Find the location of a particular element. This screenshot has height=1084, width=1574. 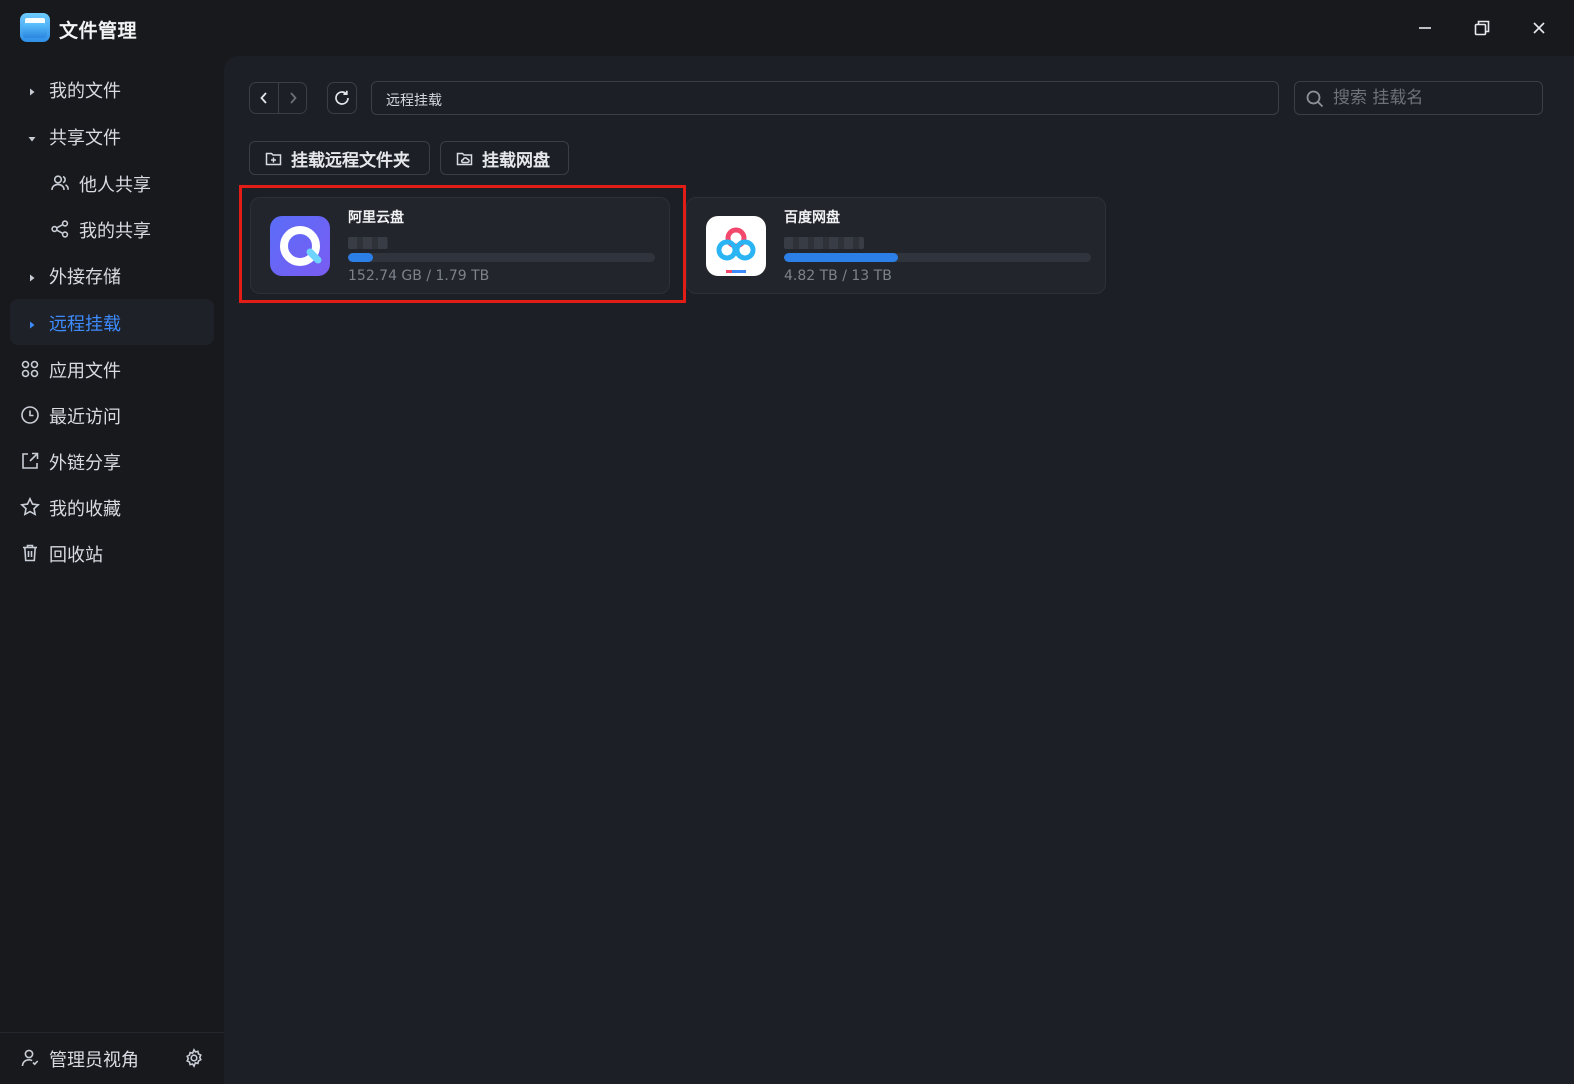

storage-usage: 4.82 TB / 13 TB is located at coordinates (838, 276).